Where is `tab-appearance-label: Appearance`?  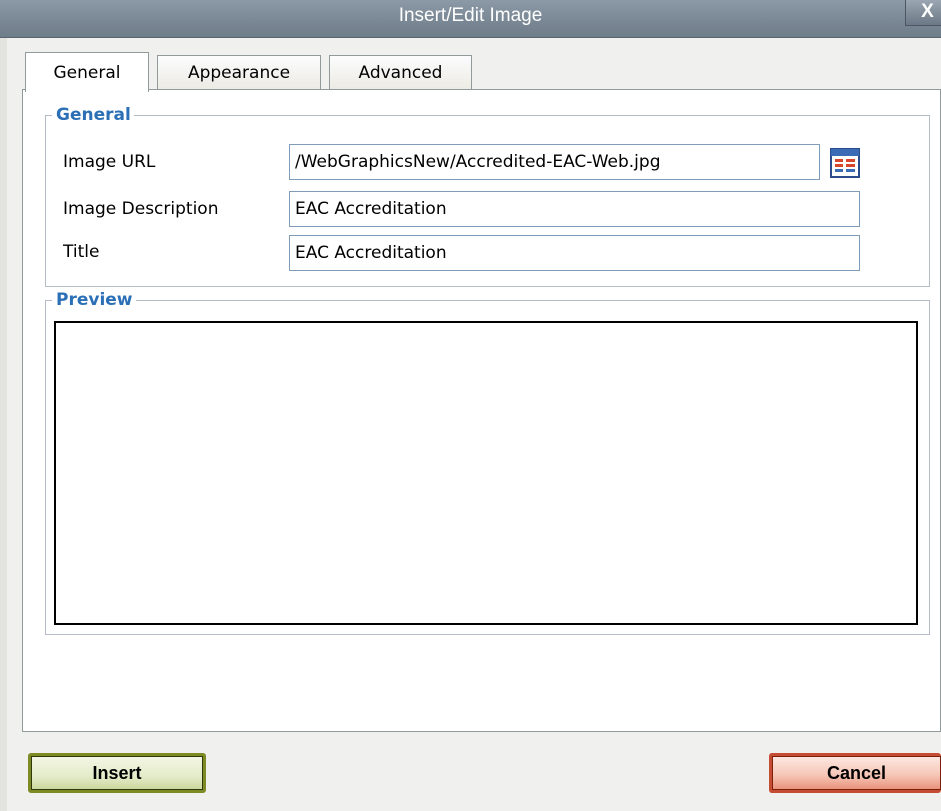
tab-appearance-label: Appearance is located at coordinates (239, 73).